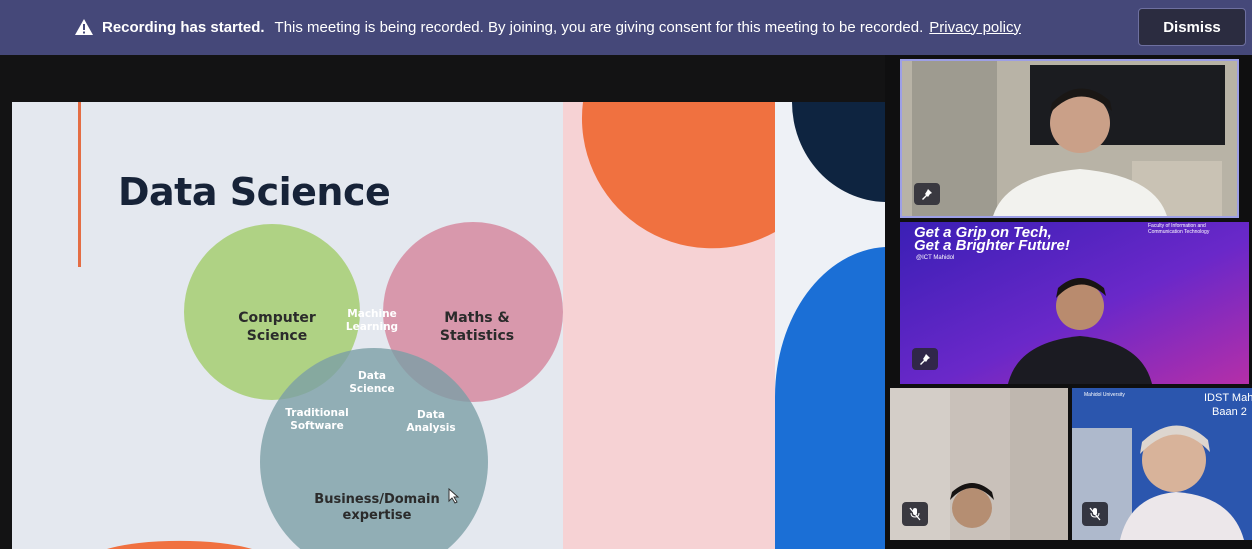 The image size is (1252, 549). What do you see at coordinates (1104, 395) in the screenshot?
I see `tile4-org-label: Mahidol University` at bounding box center [1104, 395].